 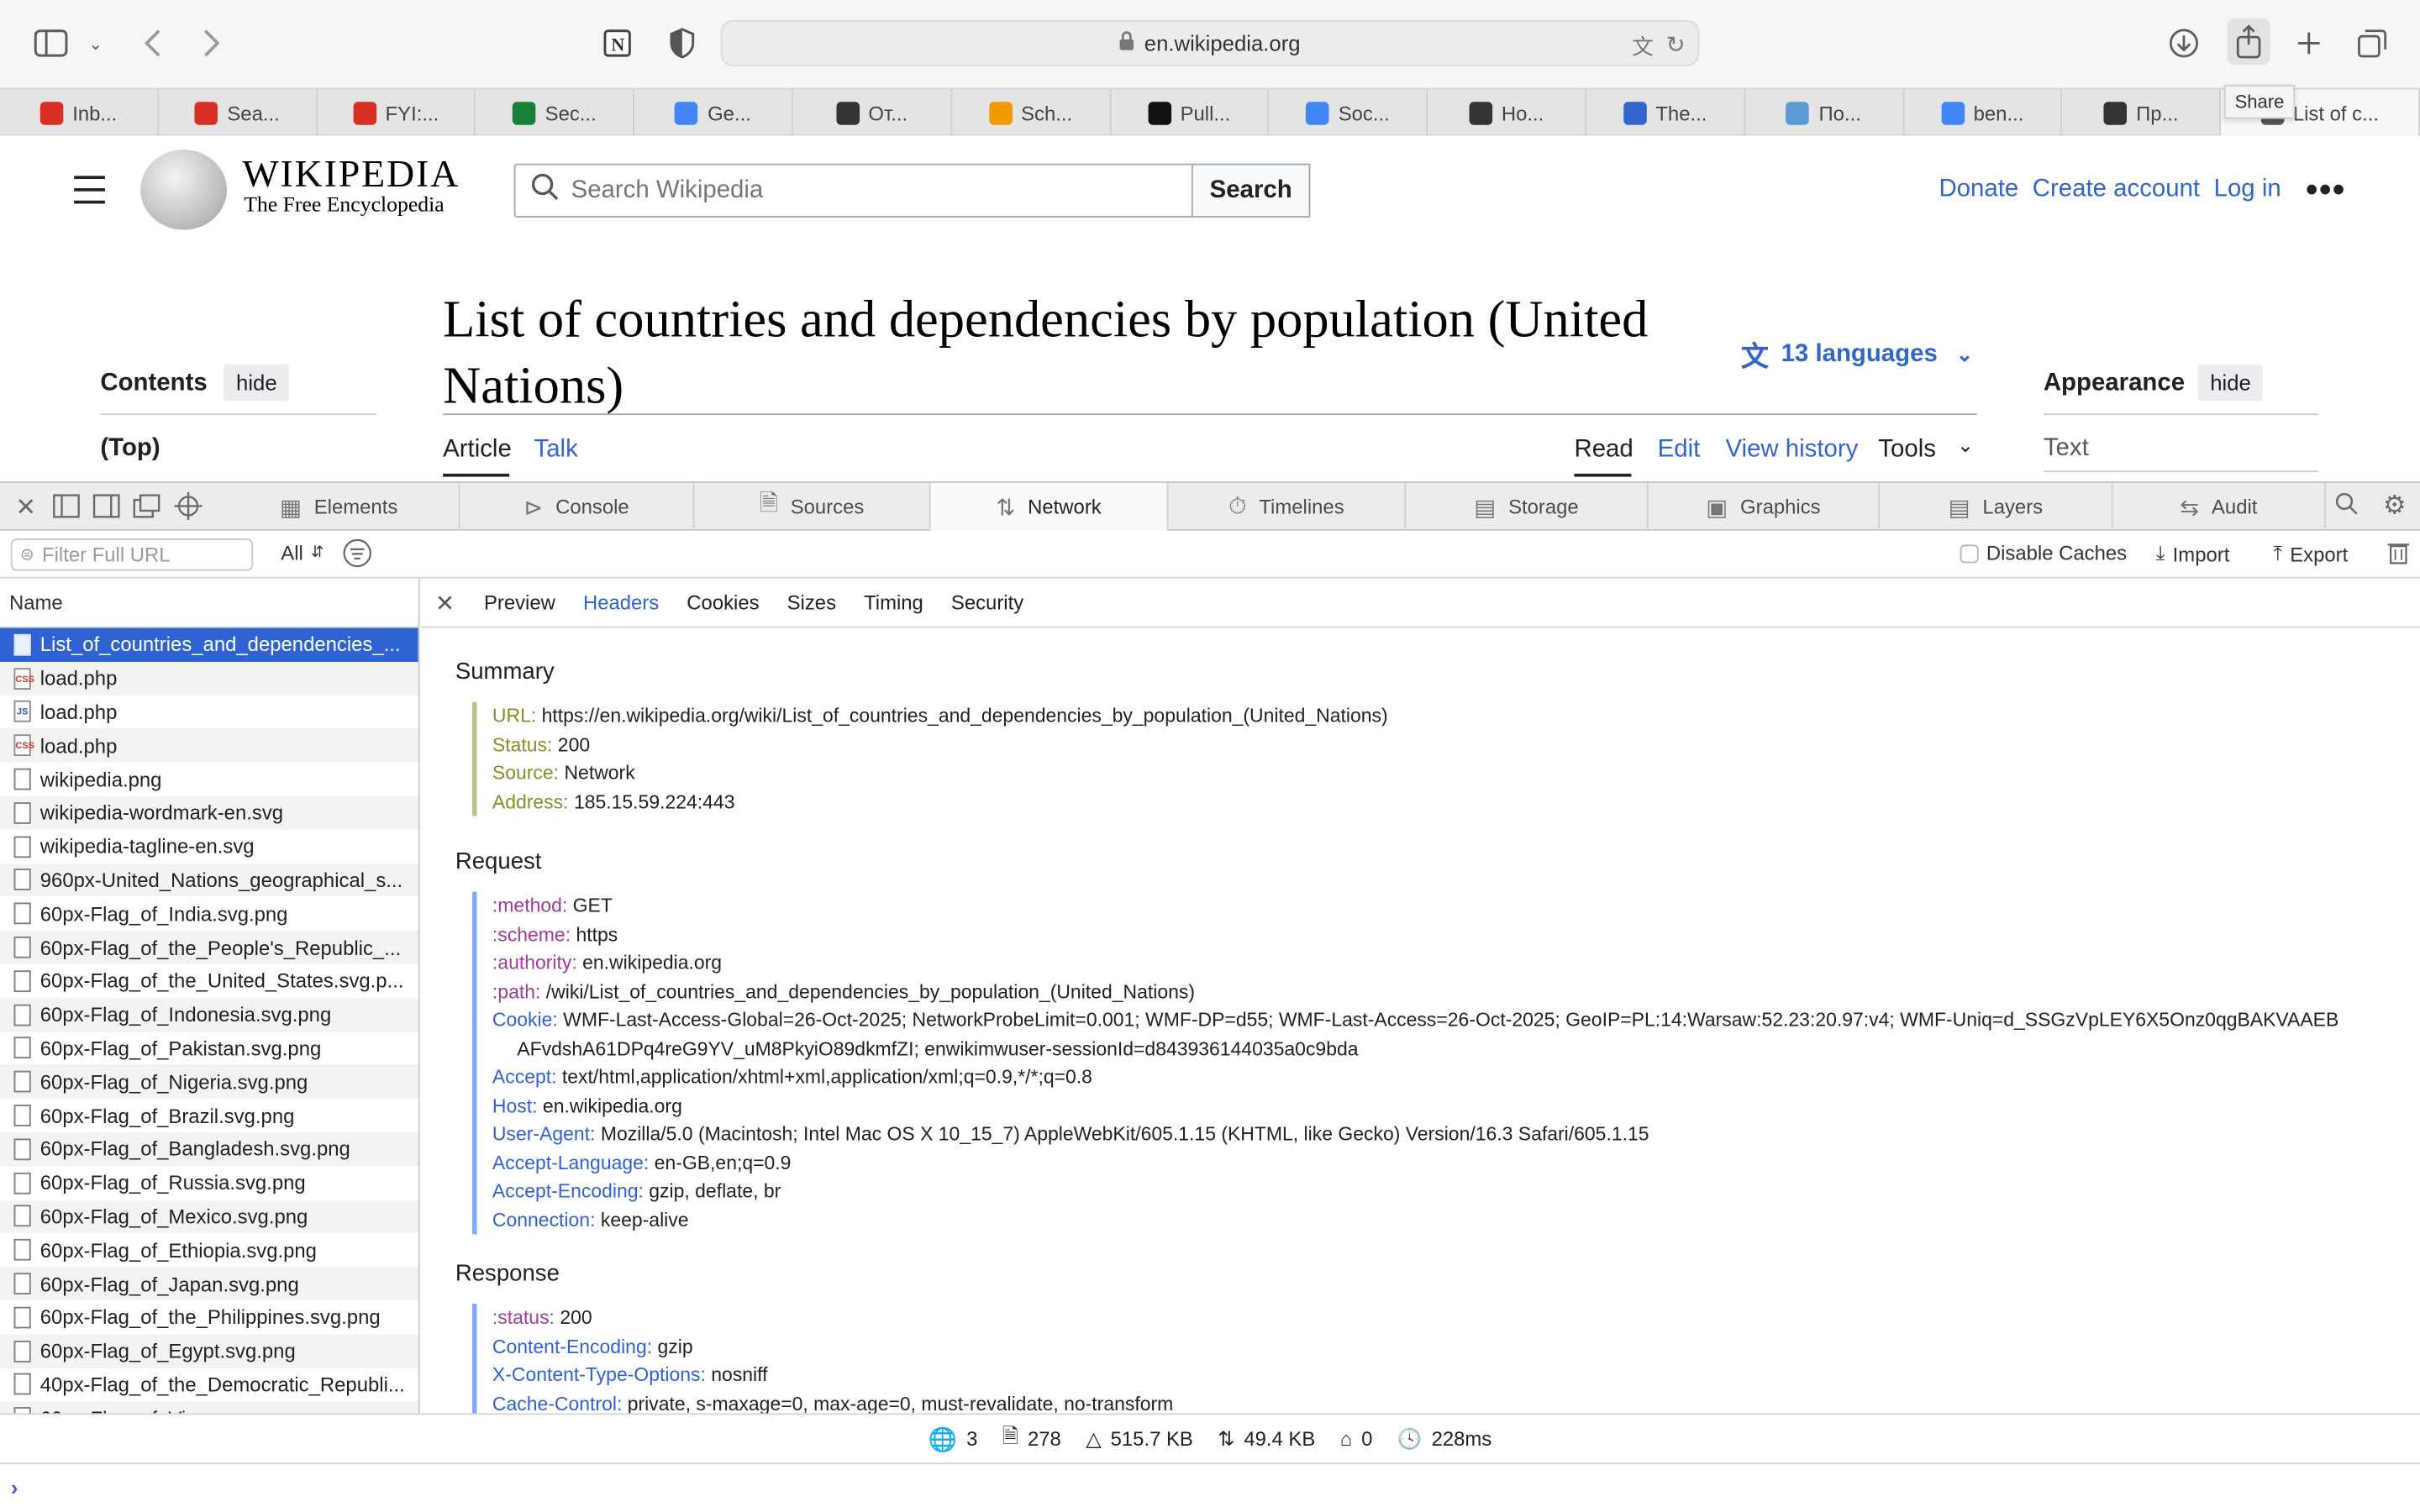 What do you see at coordinates (2311, 554) in the screenshot?
I see `export-button: ⤒ Export` at bounding box center [2311, 554].